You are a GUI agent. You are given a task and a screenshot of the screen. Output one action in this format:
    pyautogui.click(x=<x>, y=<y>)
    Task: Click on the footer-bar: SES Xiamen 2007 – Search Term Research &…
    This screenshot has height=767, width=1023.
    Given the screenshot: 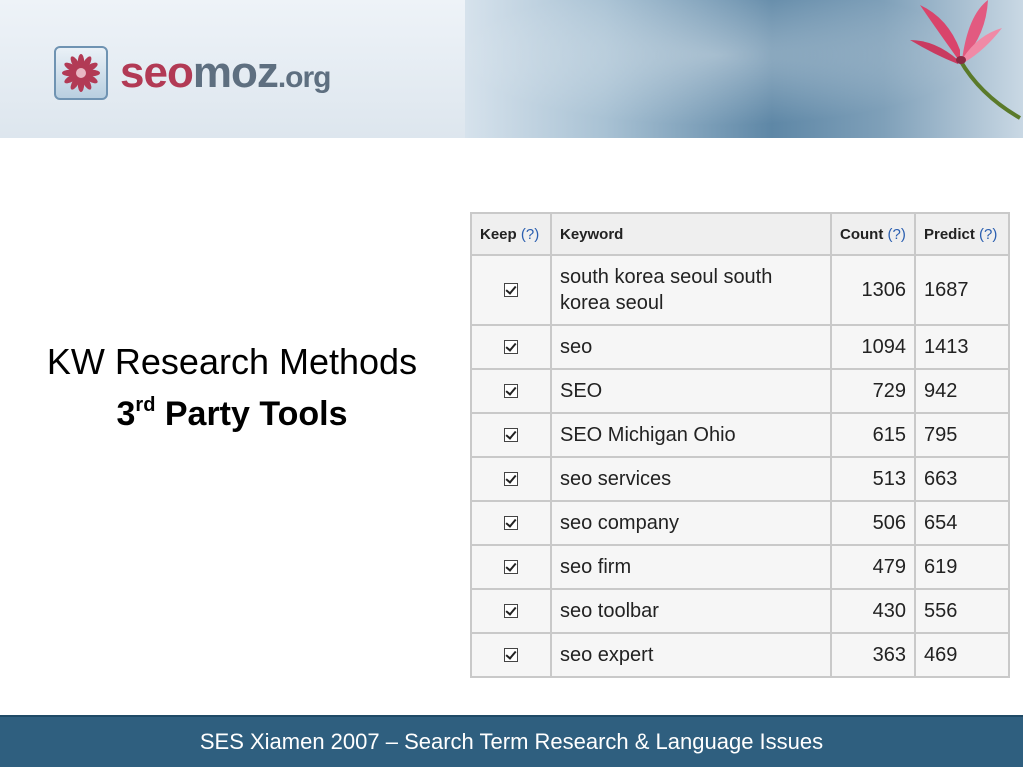 What is the action you would take?
    pyautogui.click(x=511, y=741)
    